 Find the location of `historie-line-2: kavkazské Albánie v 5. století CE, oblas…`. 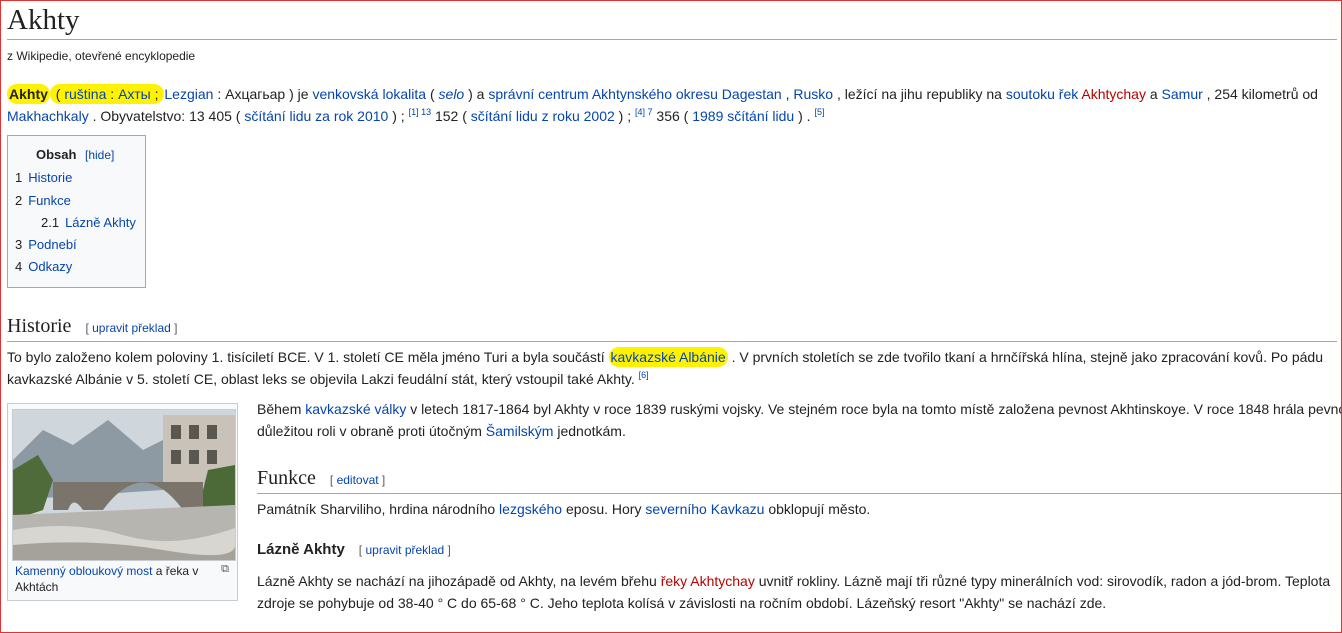

historie-line-2: kavkazské Albánie v 5. století CE, oblas… is located at coordinates (328, 379).